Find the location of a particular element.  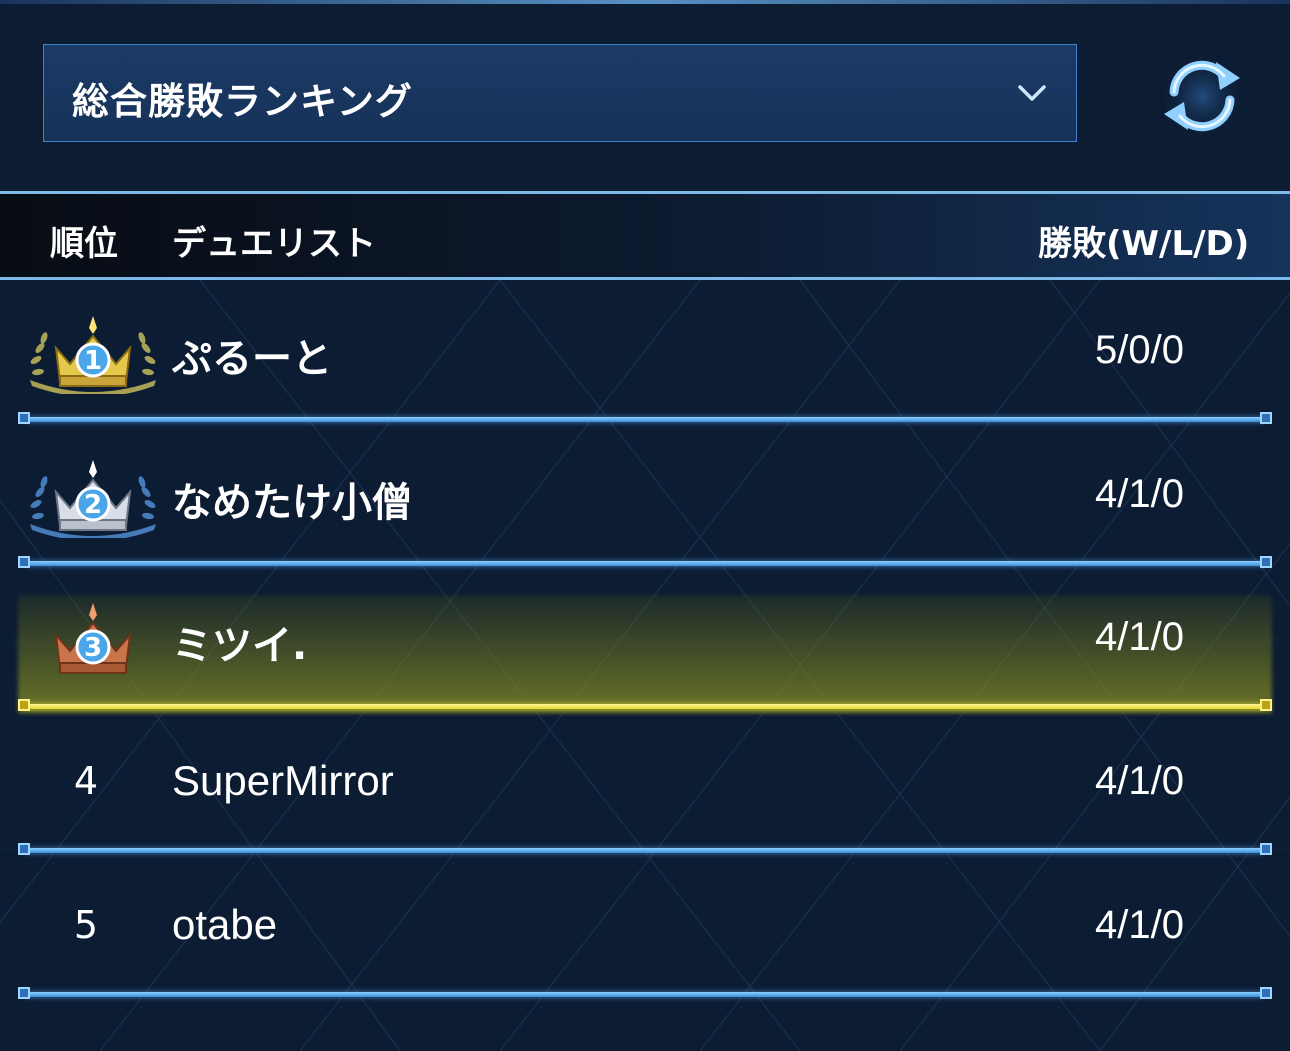

gold-crown-icon: 1 is located at coordinates (93, 355).